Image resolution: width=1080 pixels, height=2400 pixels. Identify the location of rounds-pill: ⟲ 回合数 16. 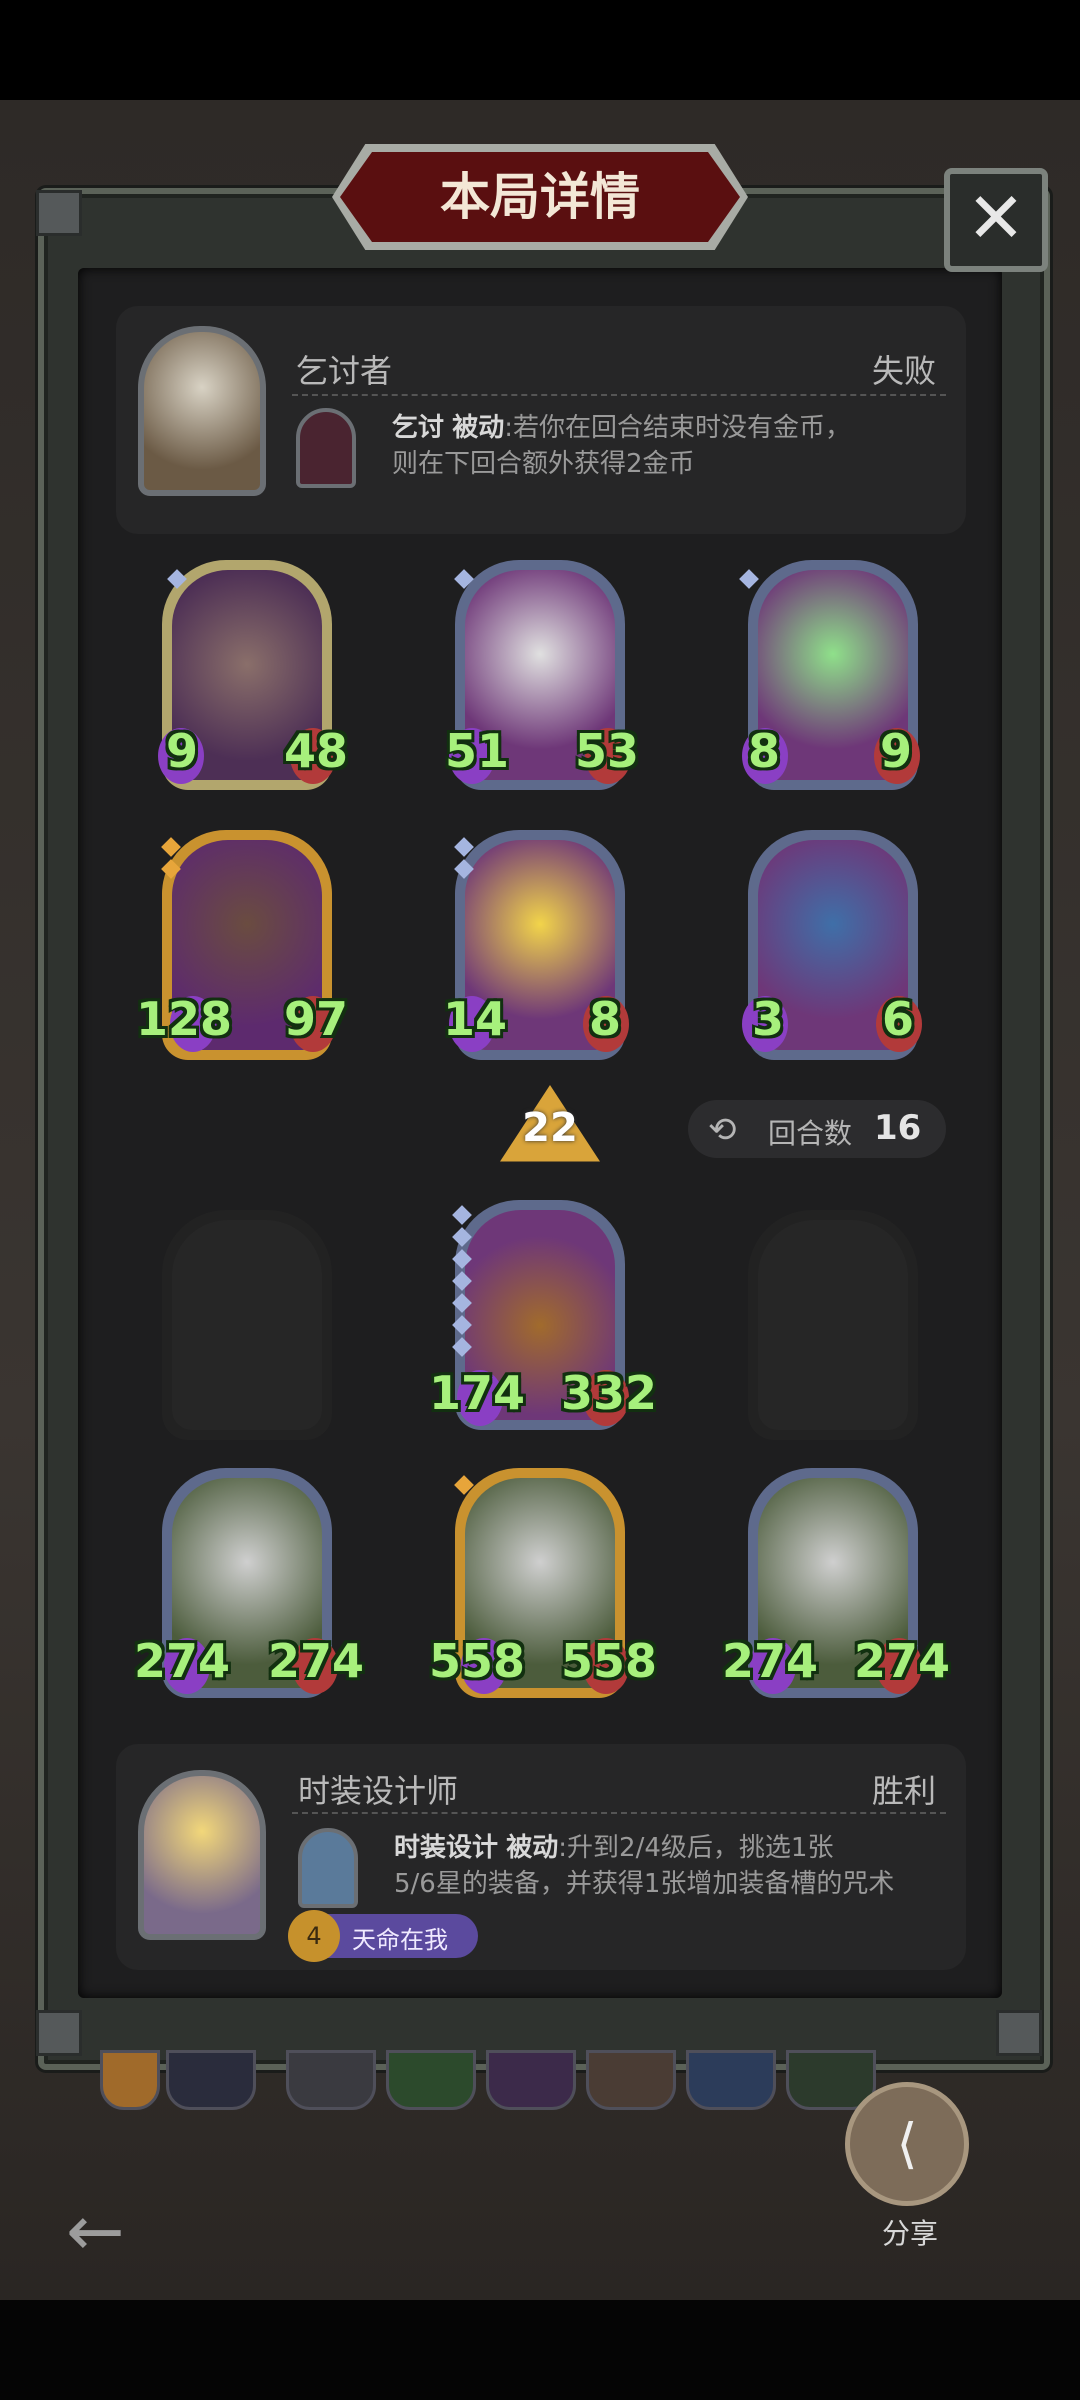
(817, 1129).